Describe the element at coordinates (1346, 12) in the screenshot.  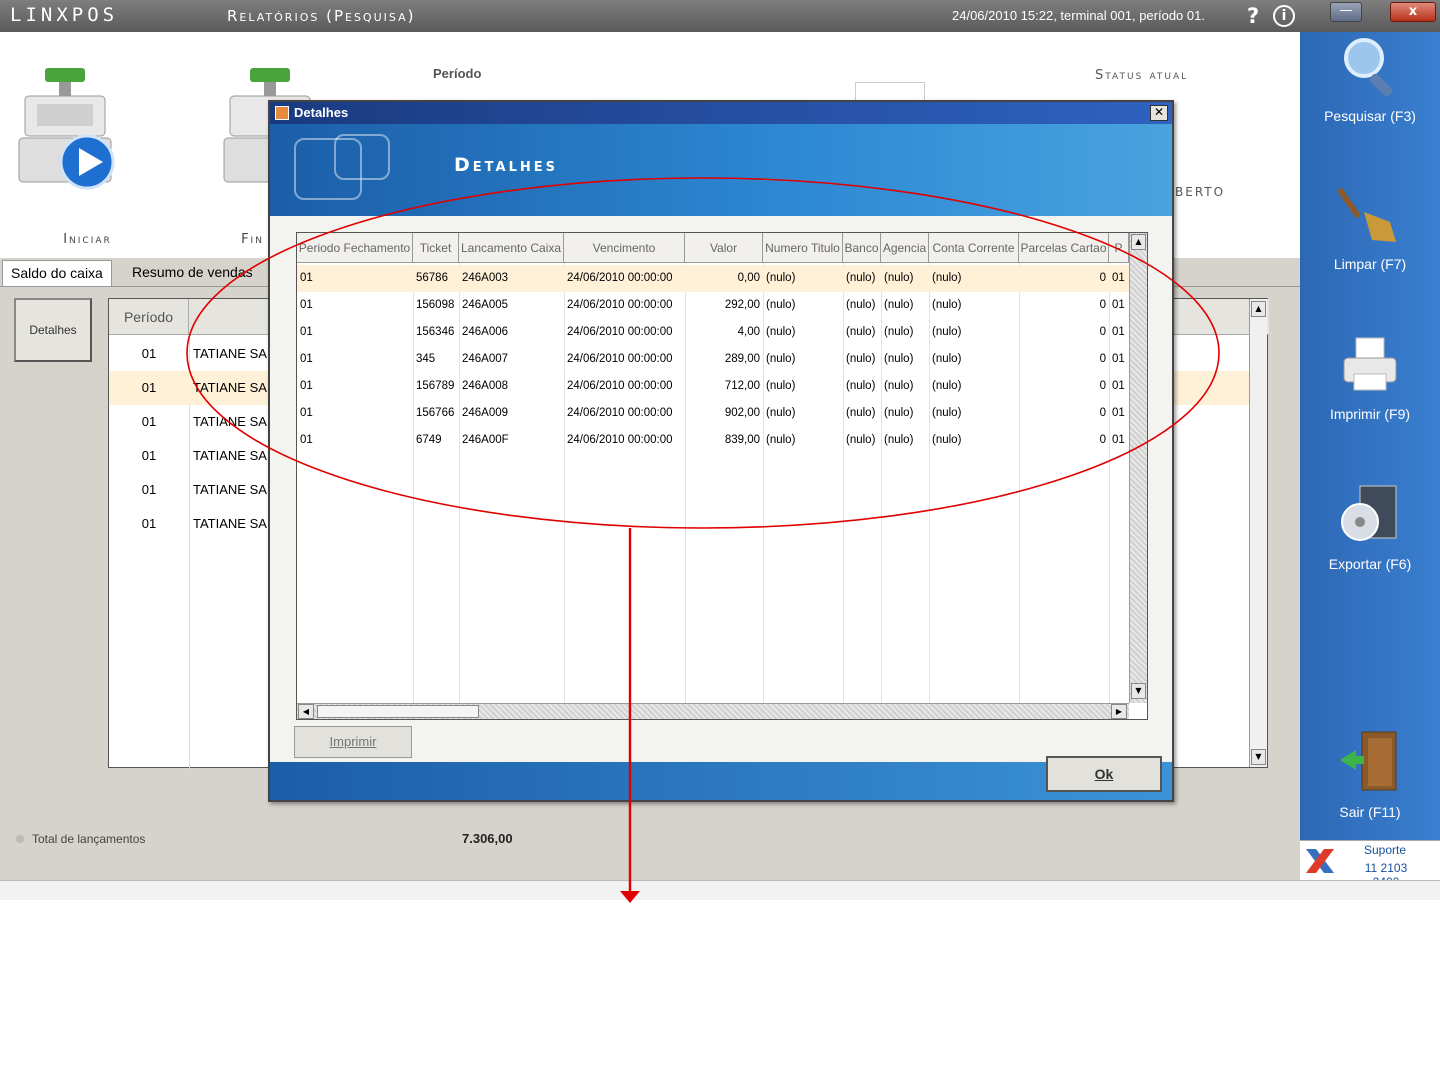
I see `minimize-button: —` at that location.